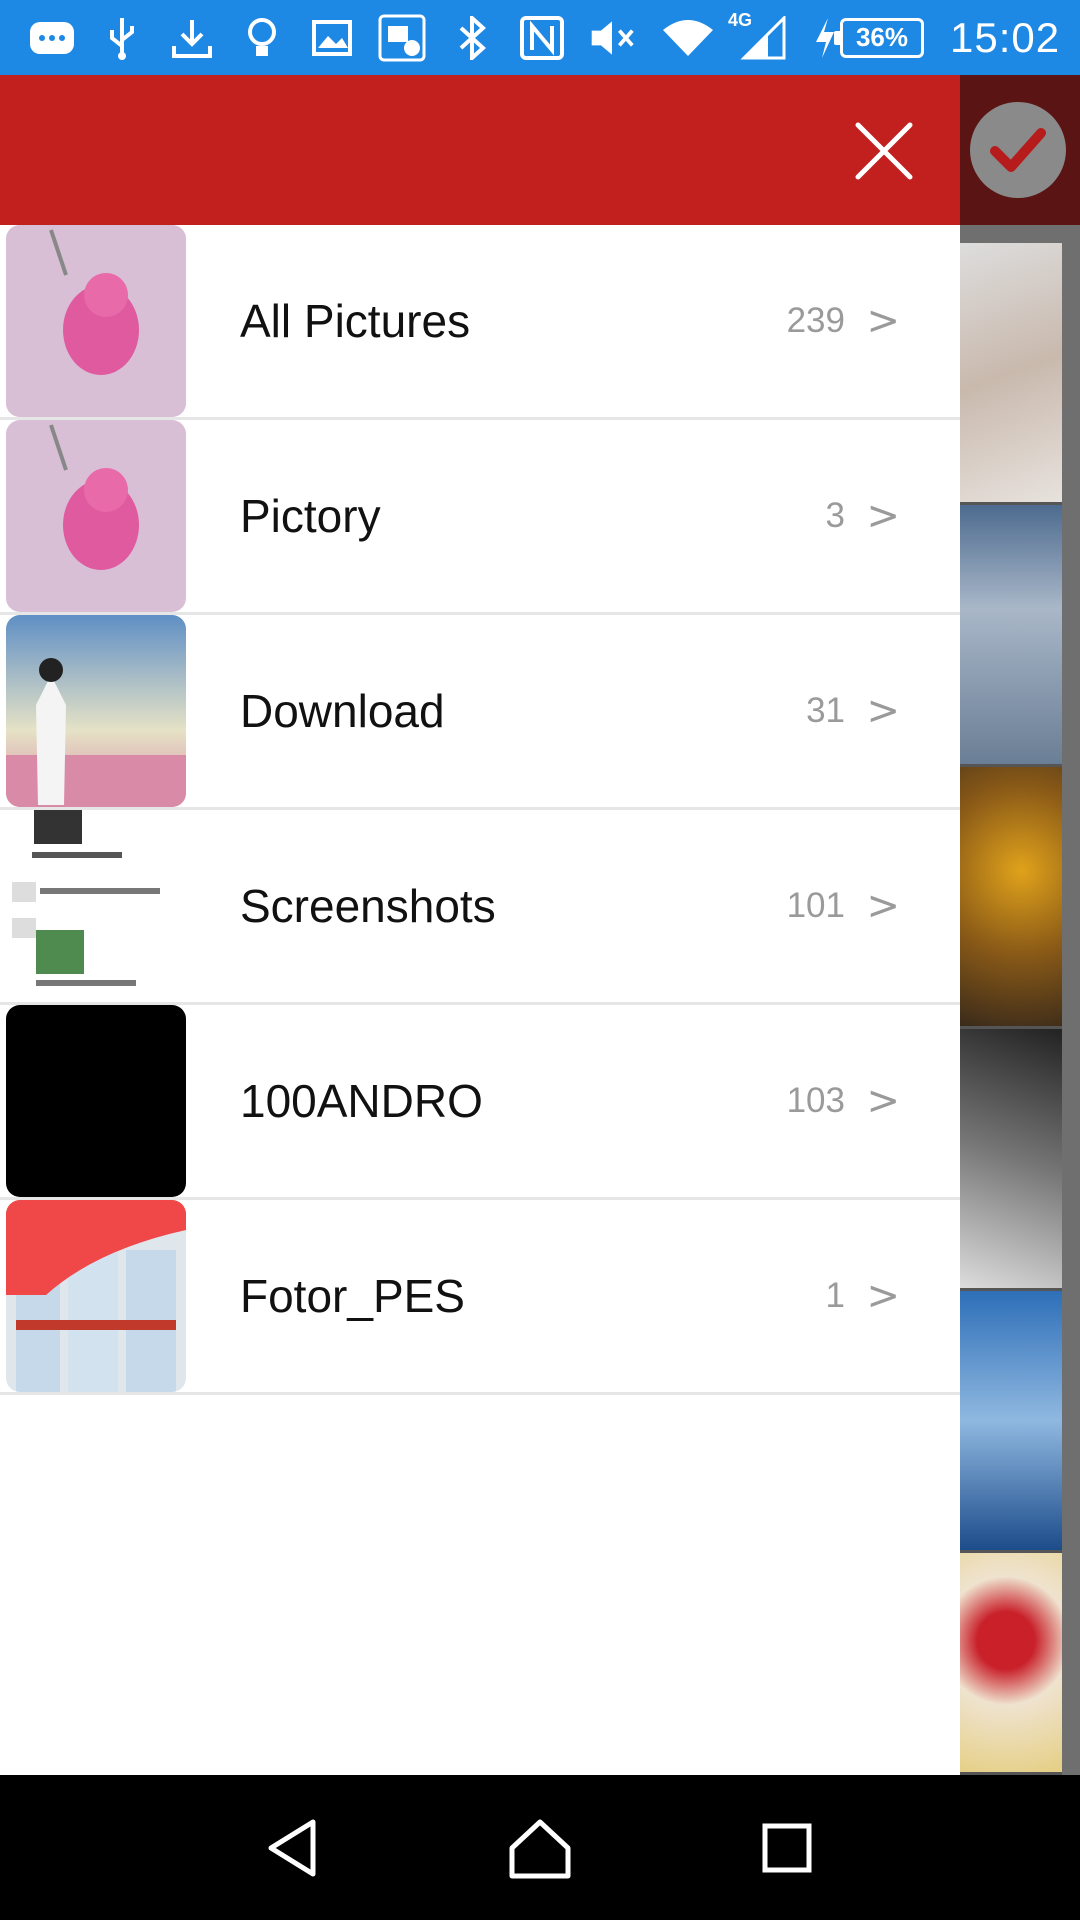 This screenshot has height=1920, width=1080. I want to click on album-row-all-pictures: All Pictures 239 >, so click(480, 322).